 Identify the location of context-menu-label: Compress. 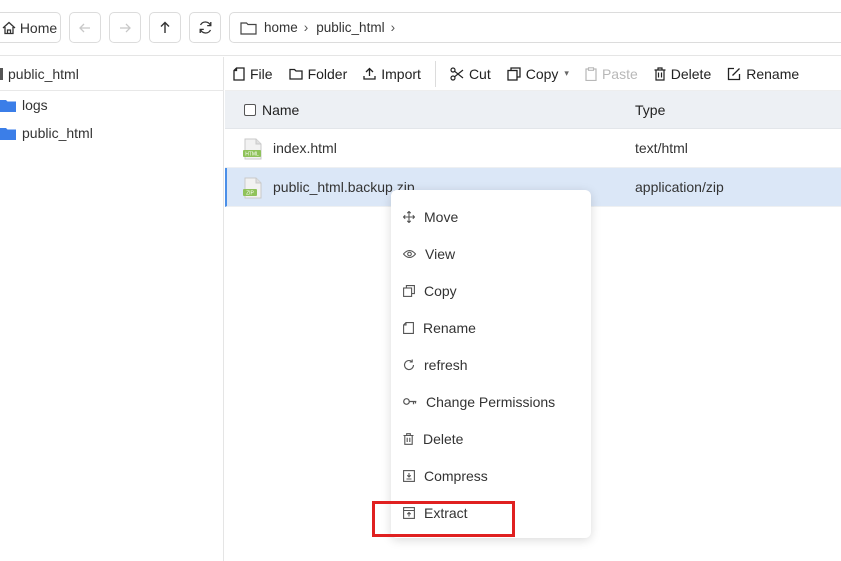
(456, 475).